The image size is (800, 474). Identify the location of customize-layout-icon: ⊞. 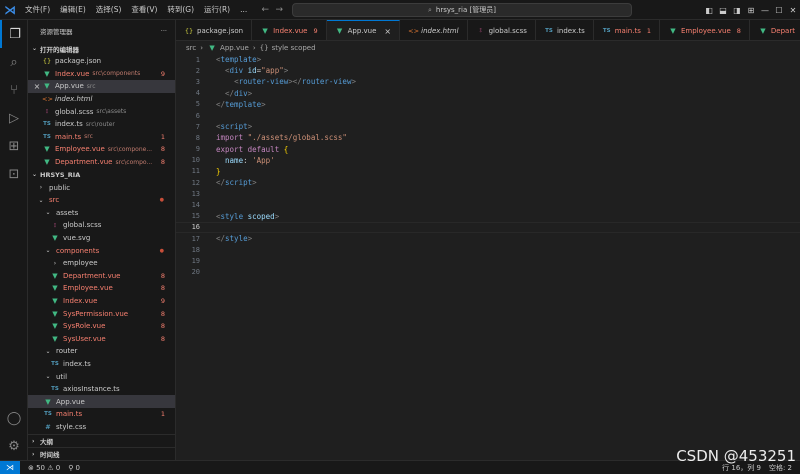
(751, 10).